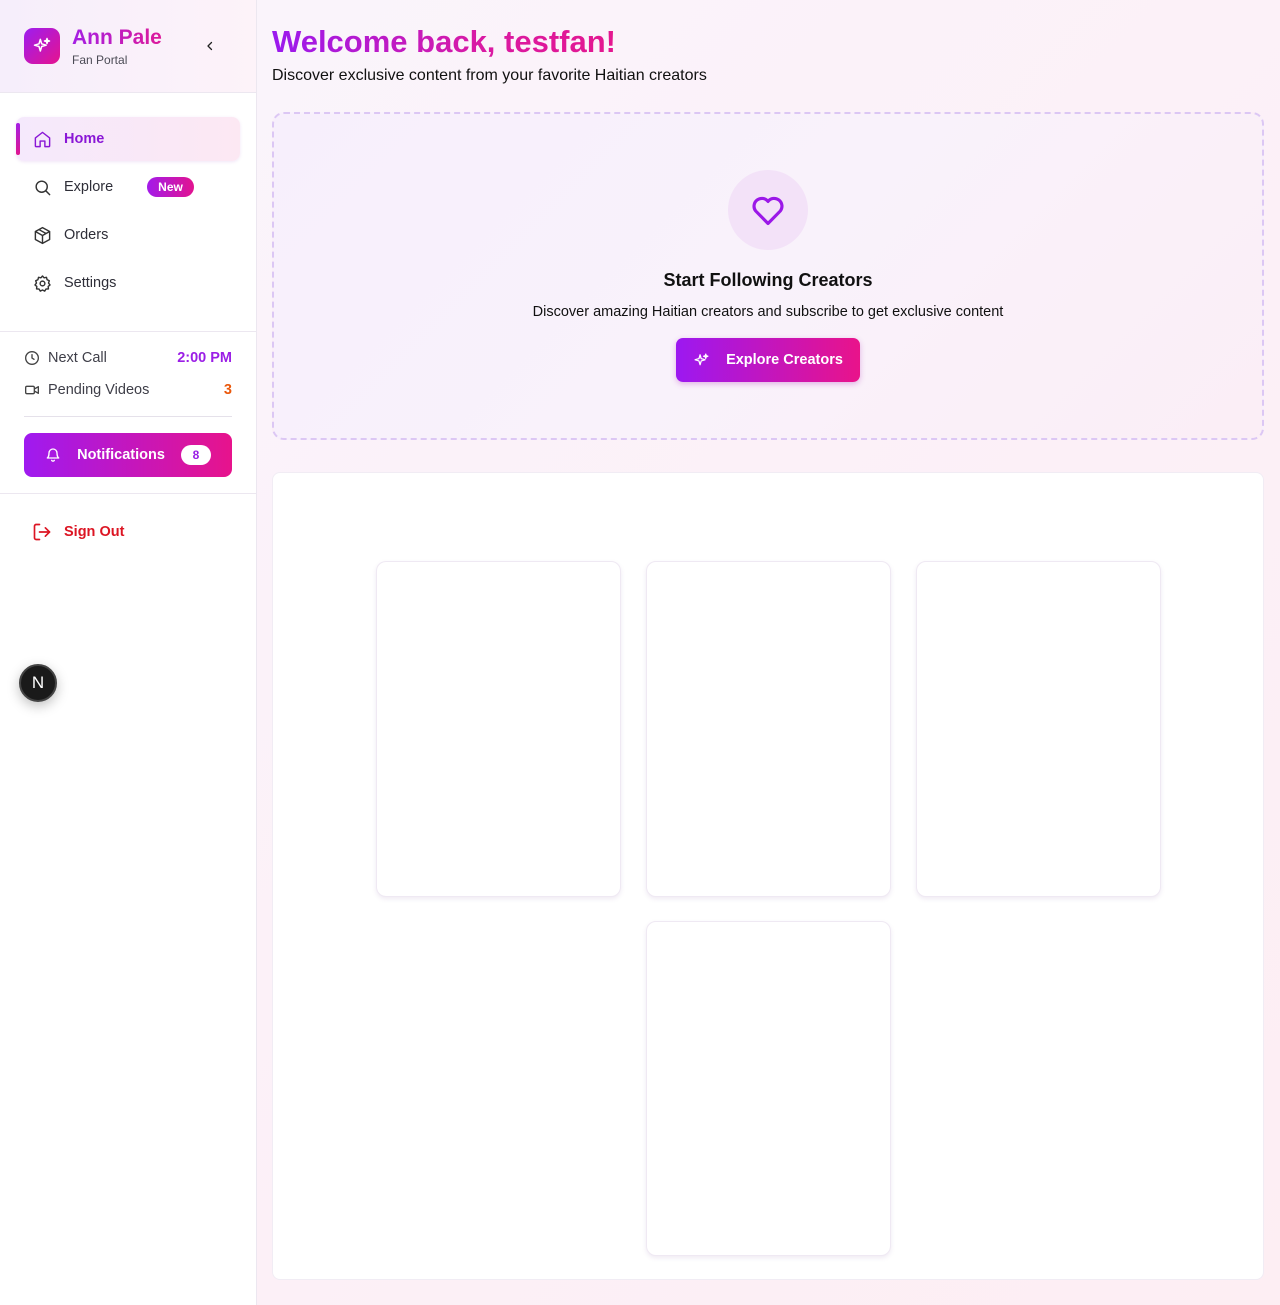  What do you see at coordinates (768, 210) in the screenshot?
I see `heart-icon` at bounding box center [768, 210].